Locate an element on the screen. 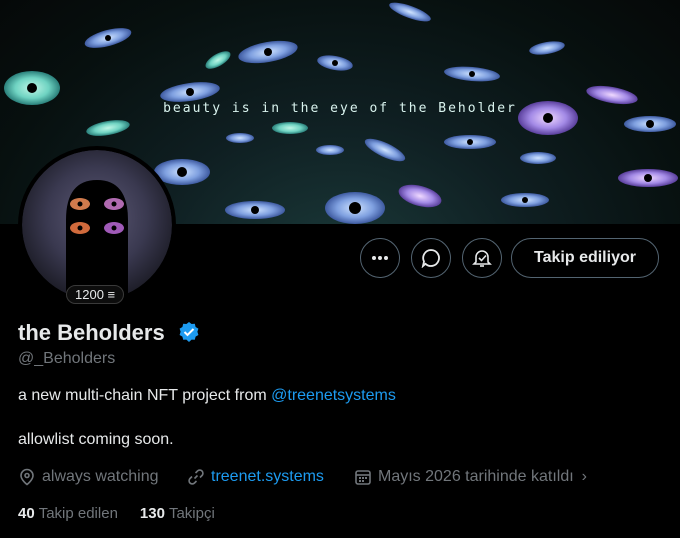 Image resolution: width=680 pixels, height=538 pixels. more-options-button is located at coordinates (380, 258).